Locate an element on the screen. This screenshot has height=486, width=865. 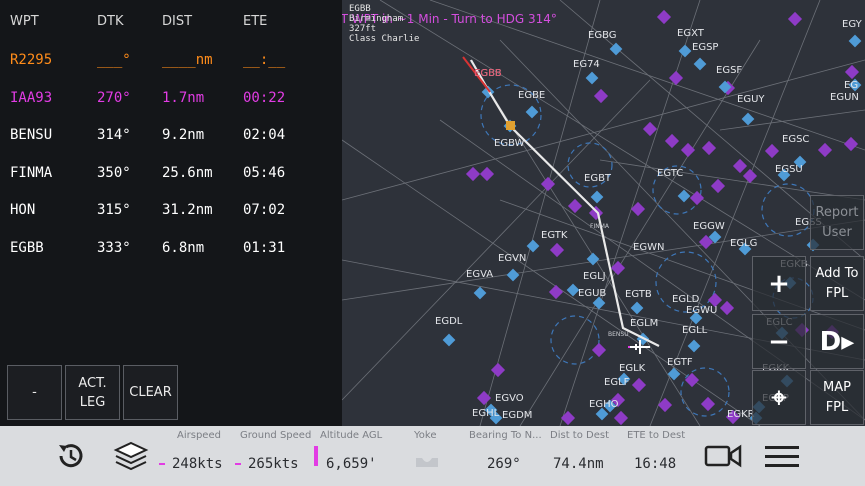
airport-airspace: Class Charlie is located at coordinates (384, 39).